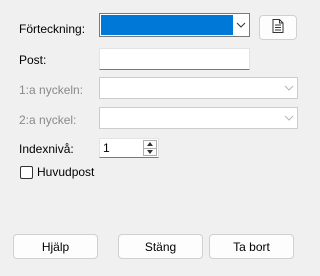 This screenshot has width=320, height=276. Describe the element at coordinates (174, 59) in the screenshot. I see `post-input` at that location.